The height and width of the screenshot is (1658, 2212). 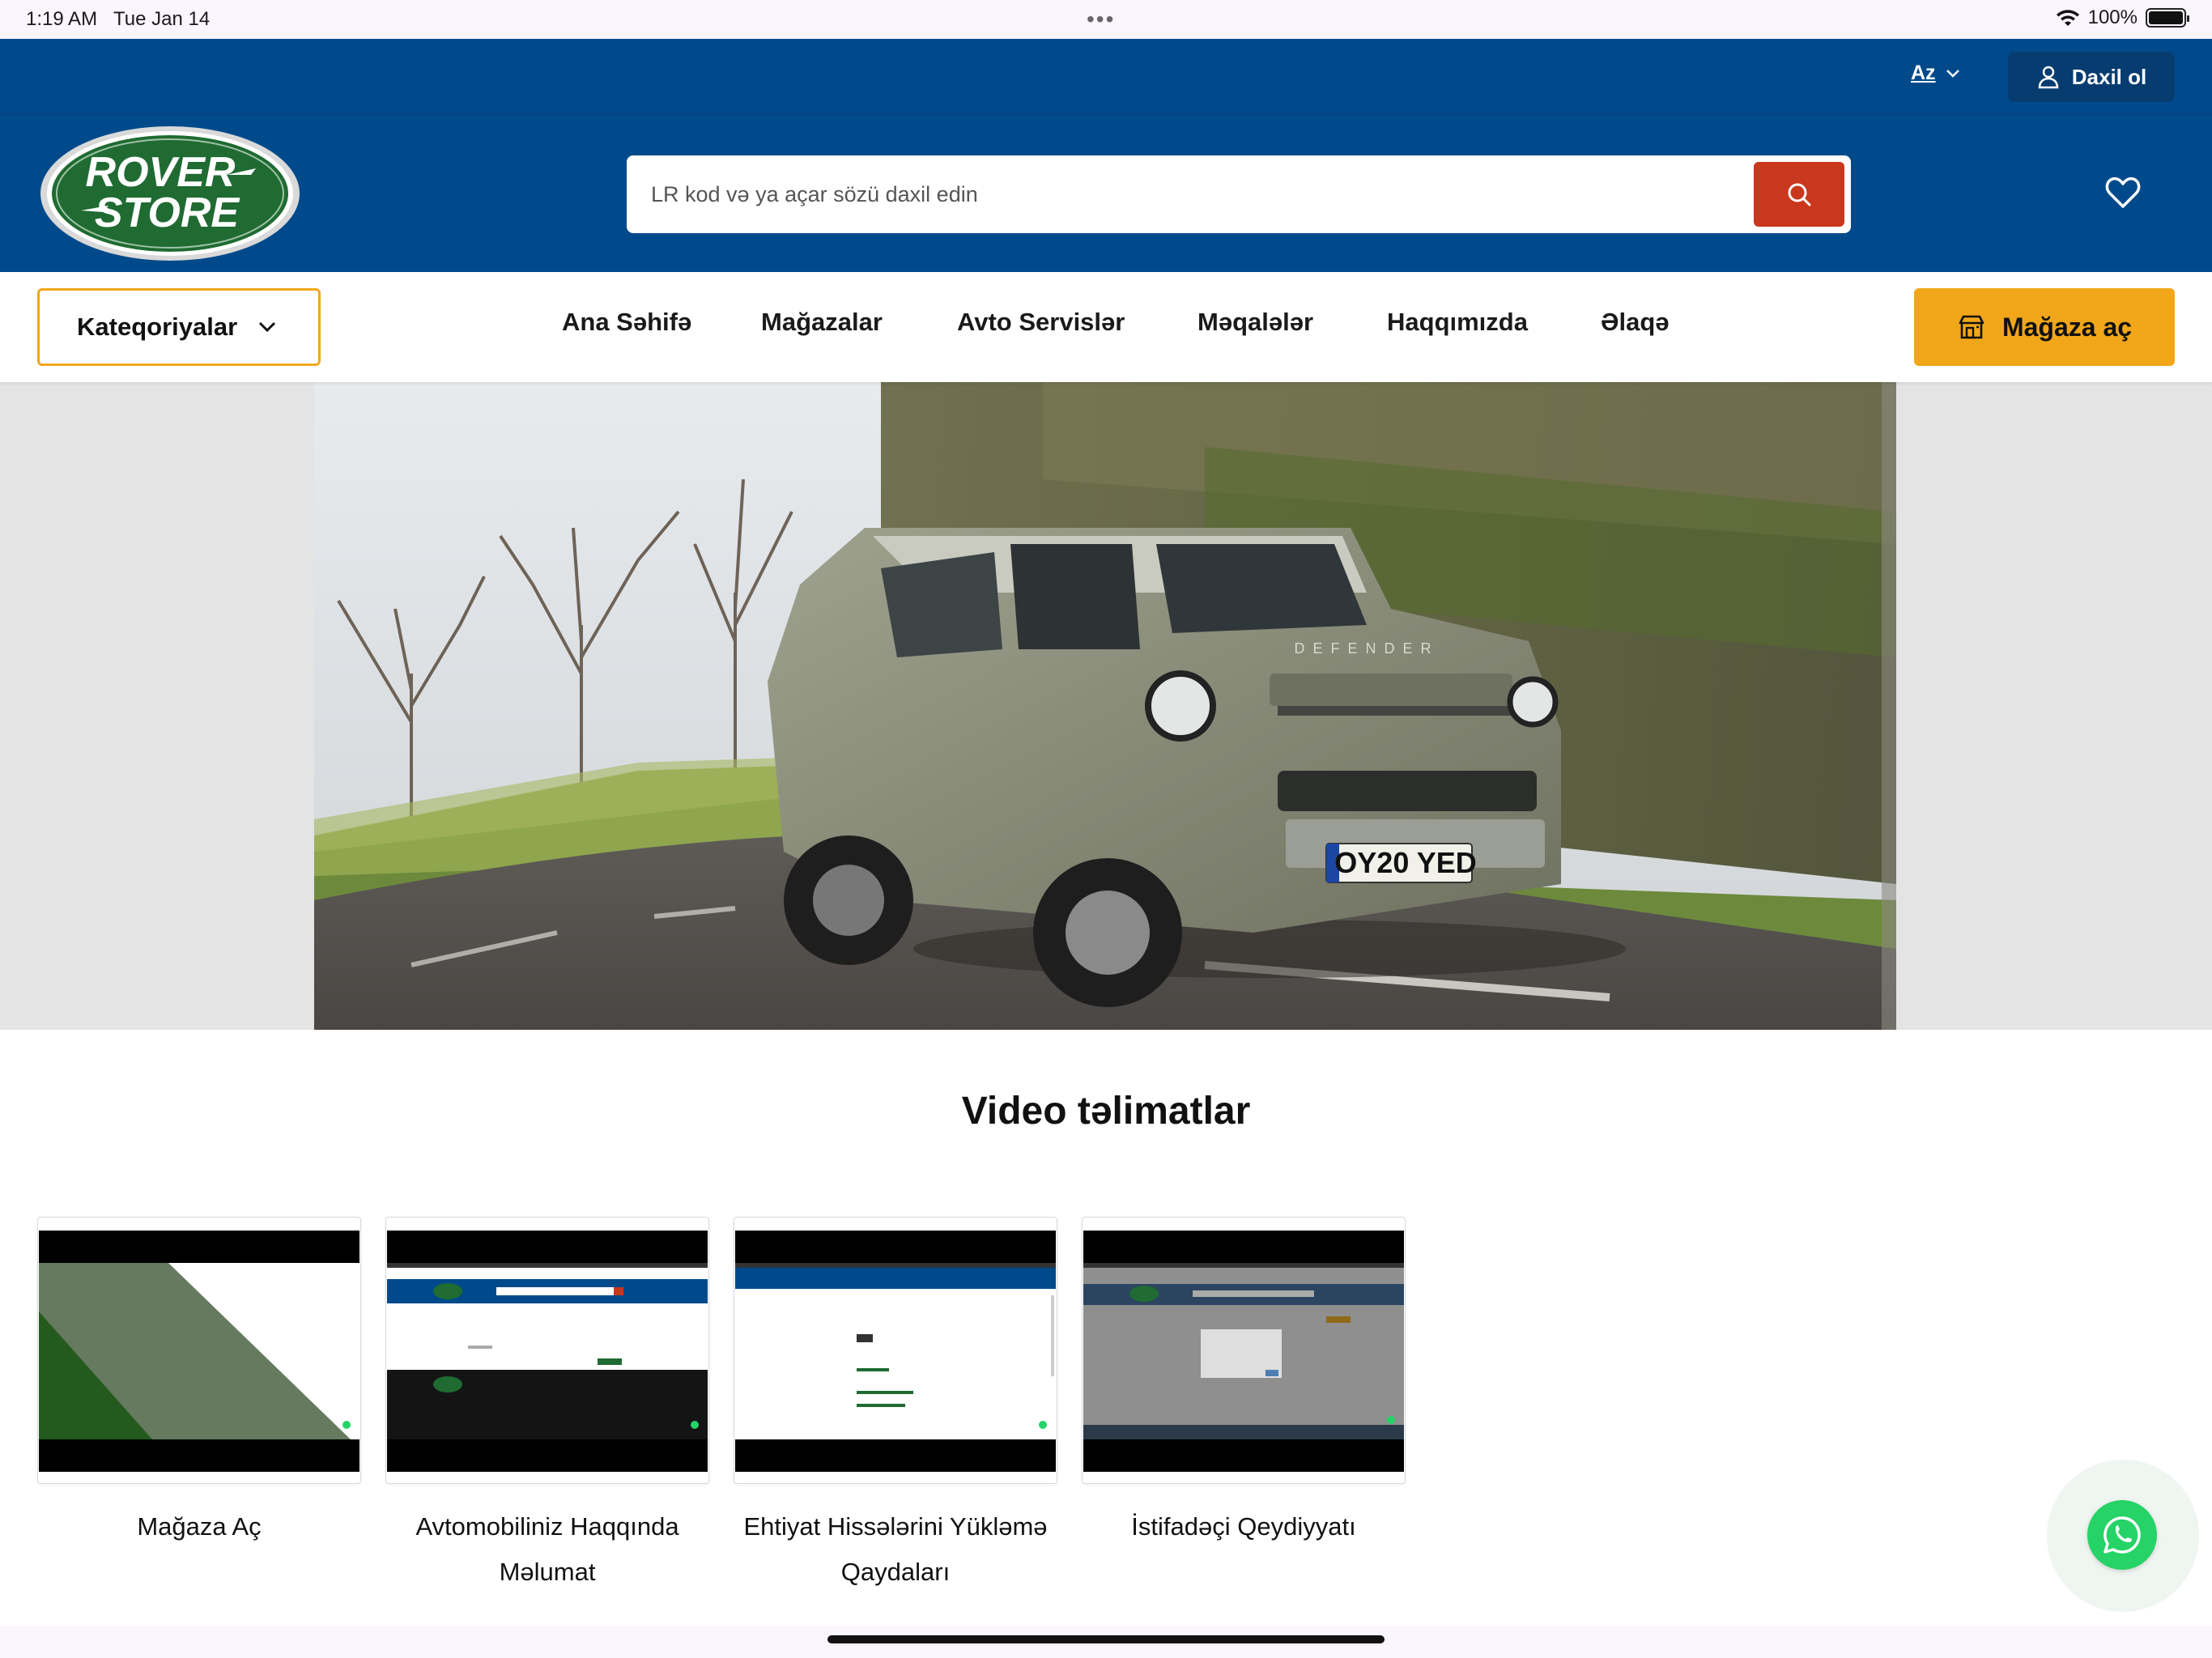 I want to click on whatsapp-button, so click(x=2122, y=1535).